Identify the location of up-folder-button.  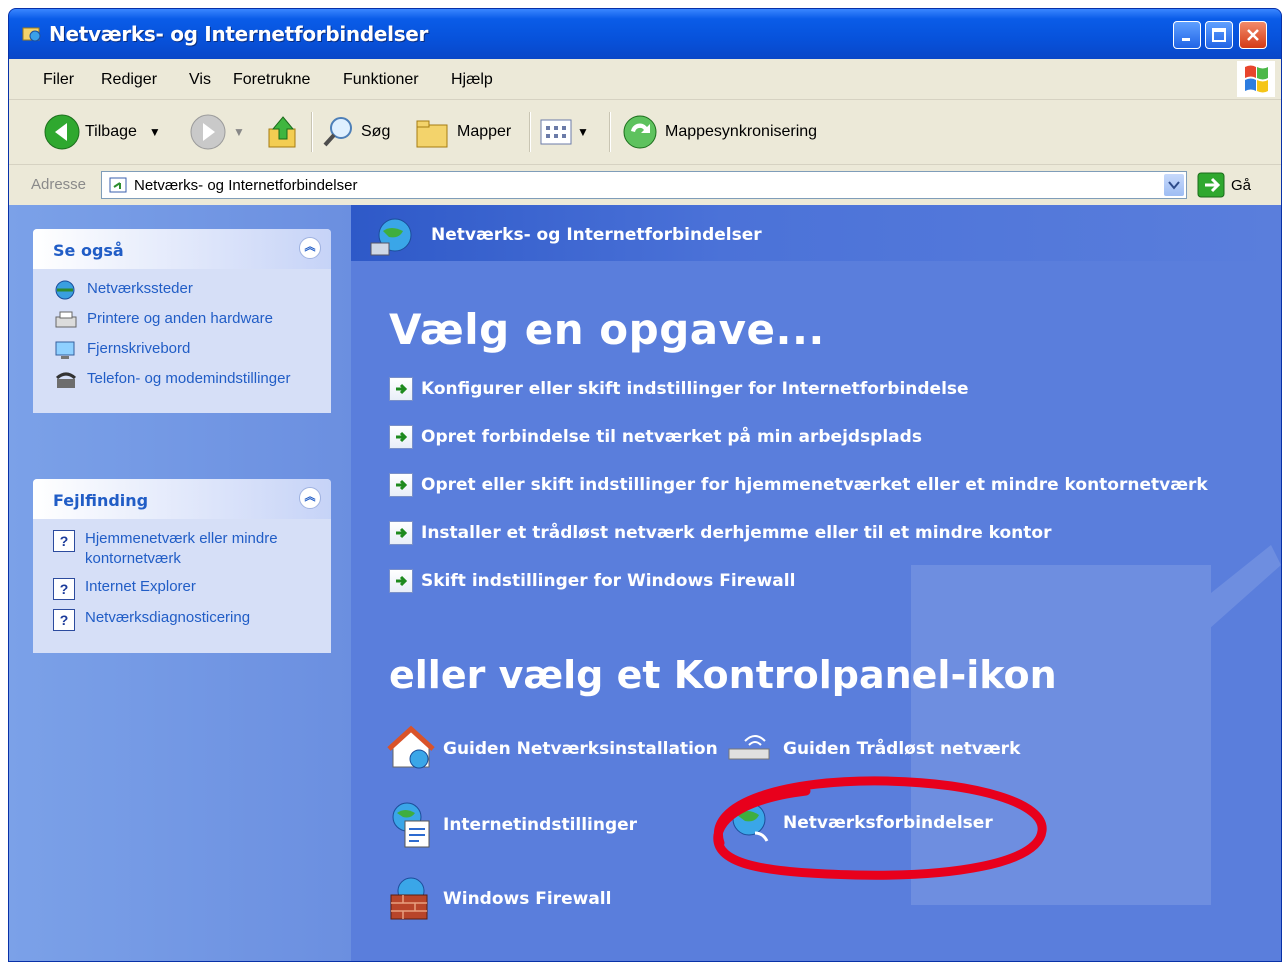
(283, 132).